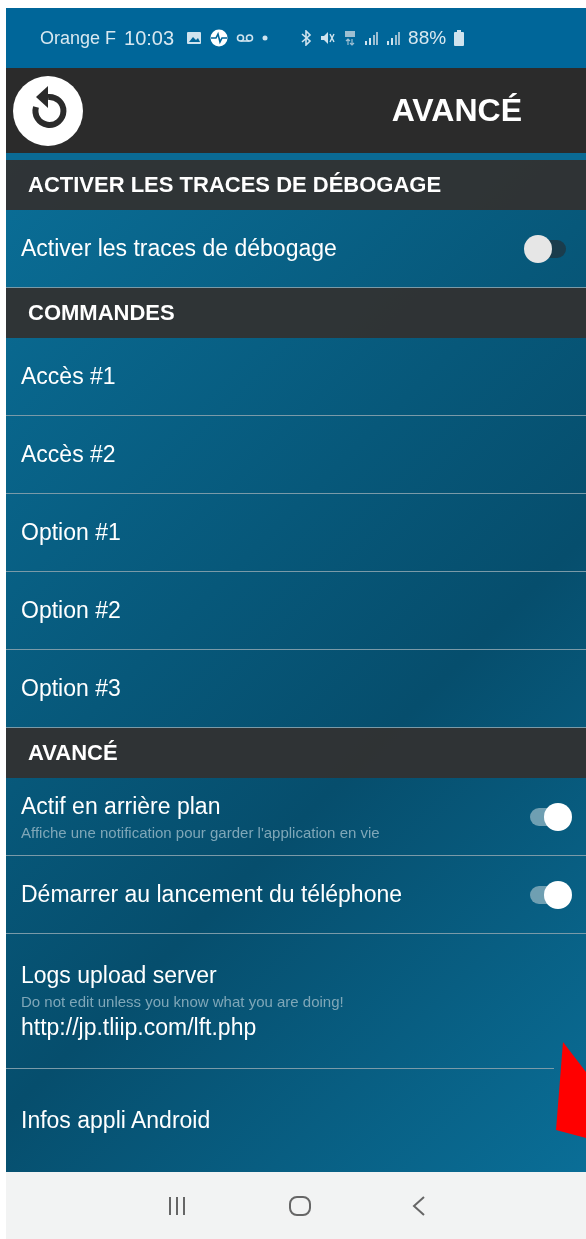 The image size is (586, 1239). Describe the element at coordinates (296, 455) in the screenshot. I see `settings-row: Accès #2` at that location.